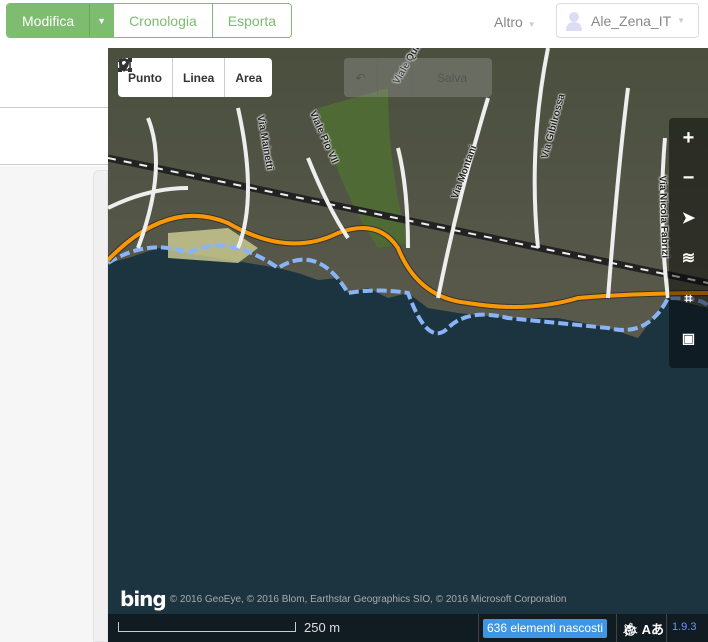 The width and height of the screenshot is (708, 642). Describe the element at coordinates (322, 627) in the screenshot. I see `scale-label: 250 m` at that location.